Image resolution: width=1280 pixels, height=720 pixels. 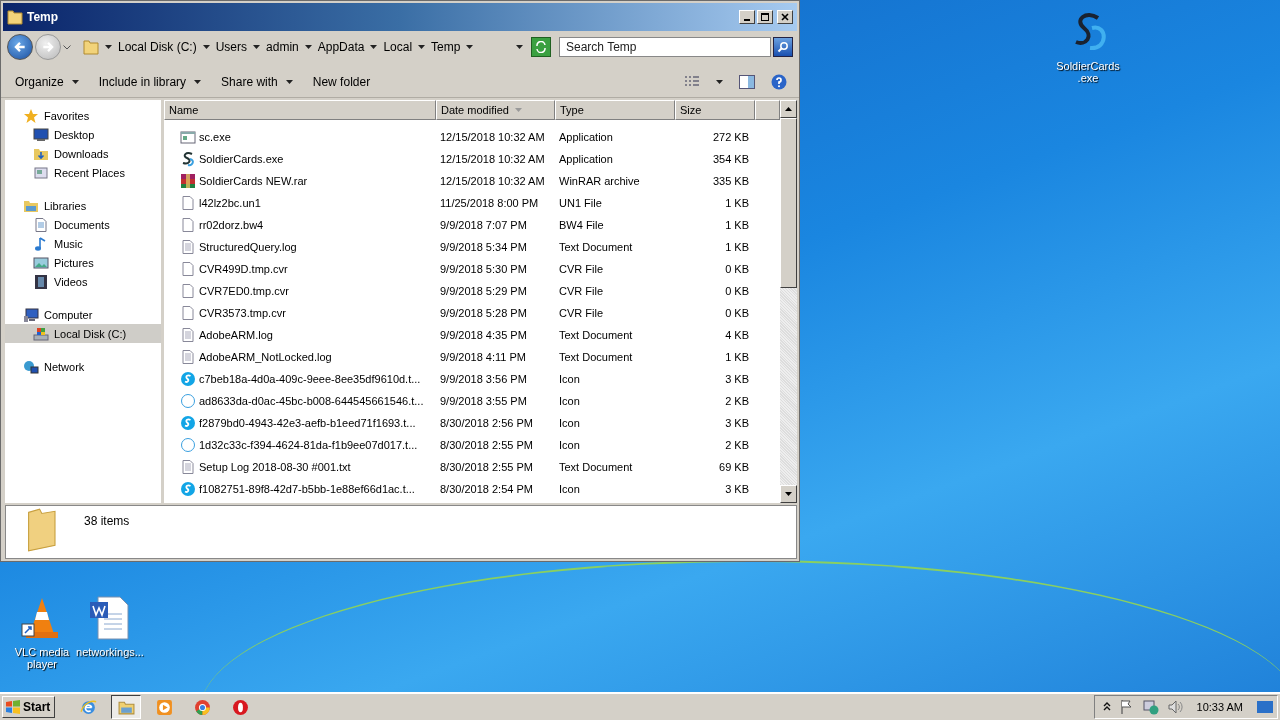 I want to click on breadcrumb-item: AppData, so click(x=341, y=47).